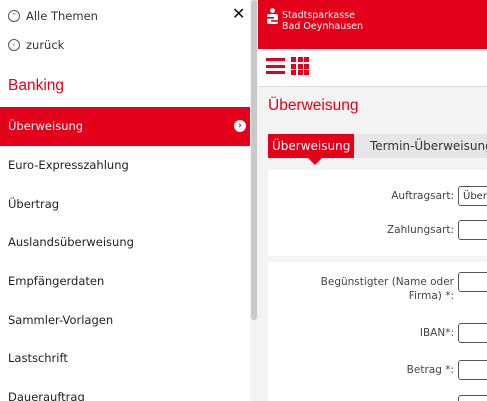 The height and width of the screenshot is (401, 487). I want to click on menu-heading: Banking, so click(36, 85).